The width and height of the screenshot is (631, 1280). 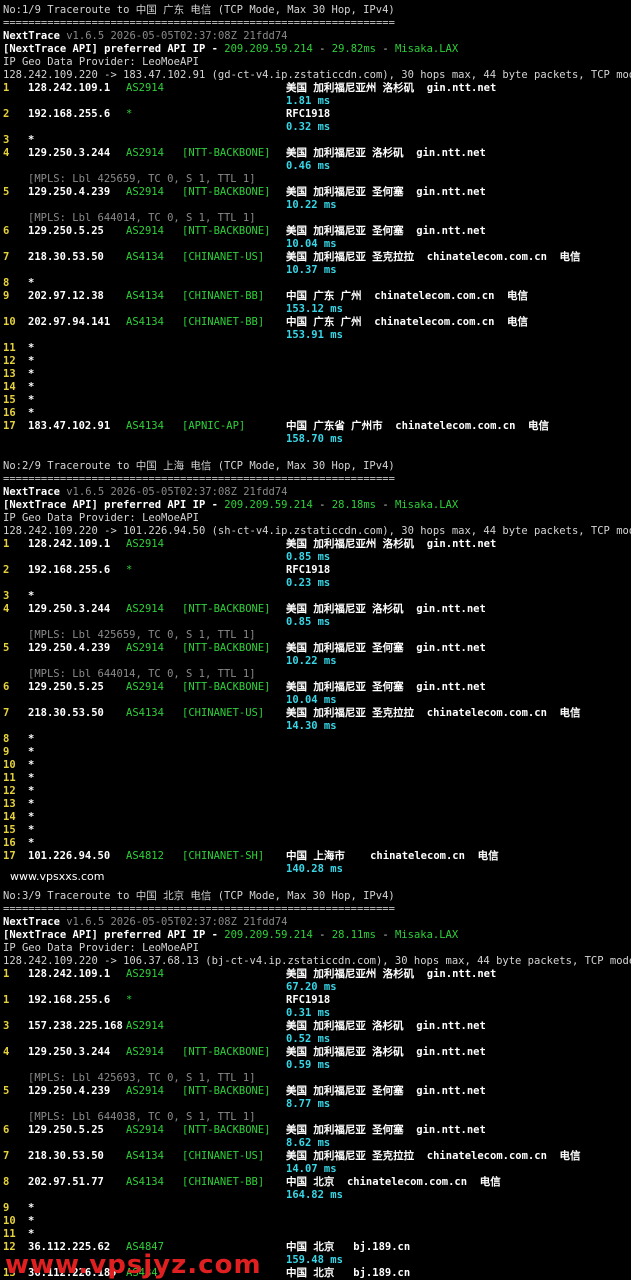 What do you see at coordinates (69, 856) in the screenshot?
I see `hop-ip: 101.226.94.50` at bounding box center [69, 856].